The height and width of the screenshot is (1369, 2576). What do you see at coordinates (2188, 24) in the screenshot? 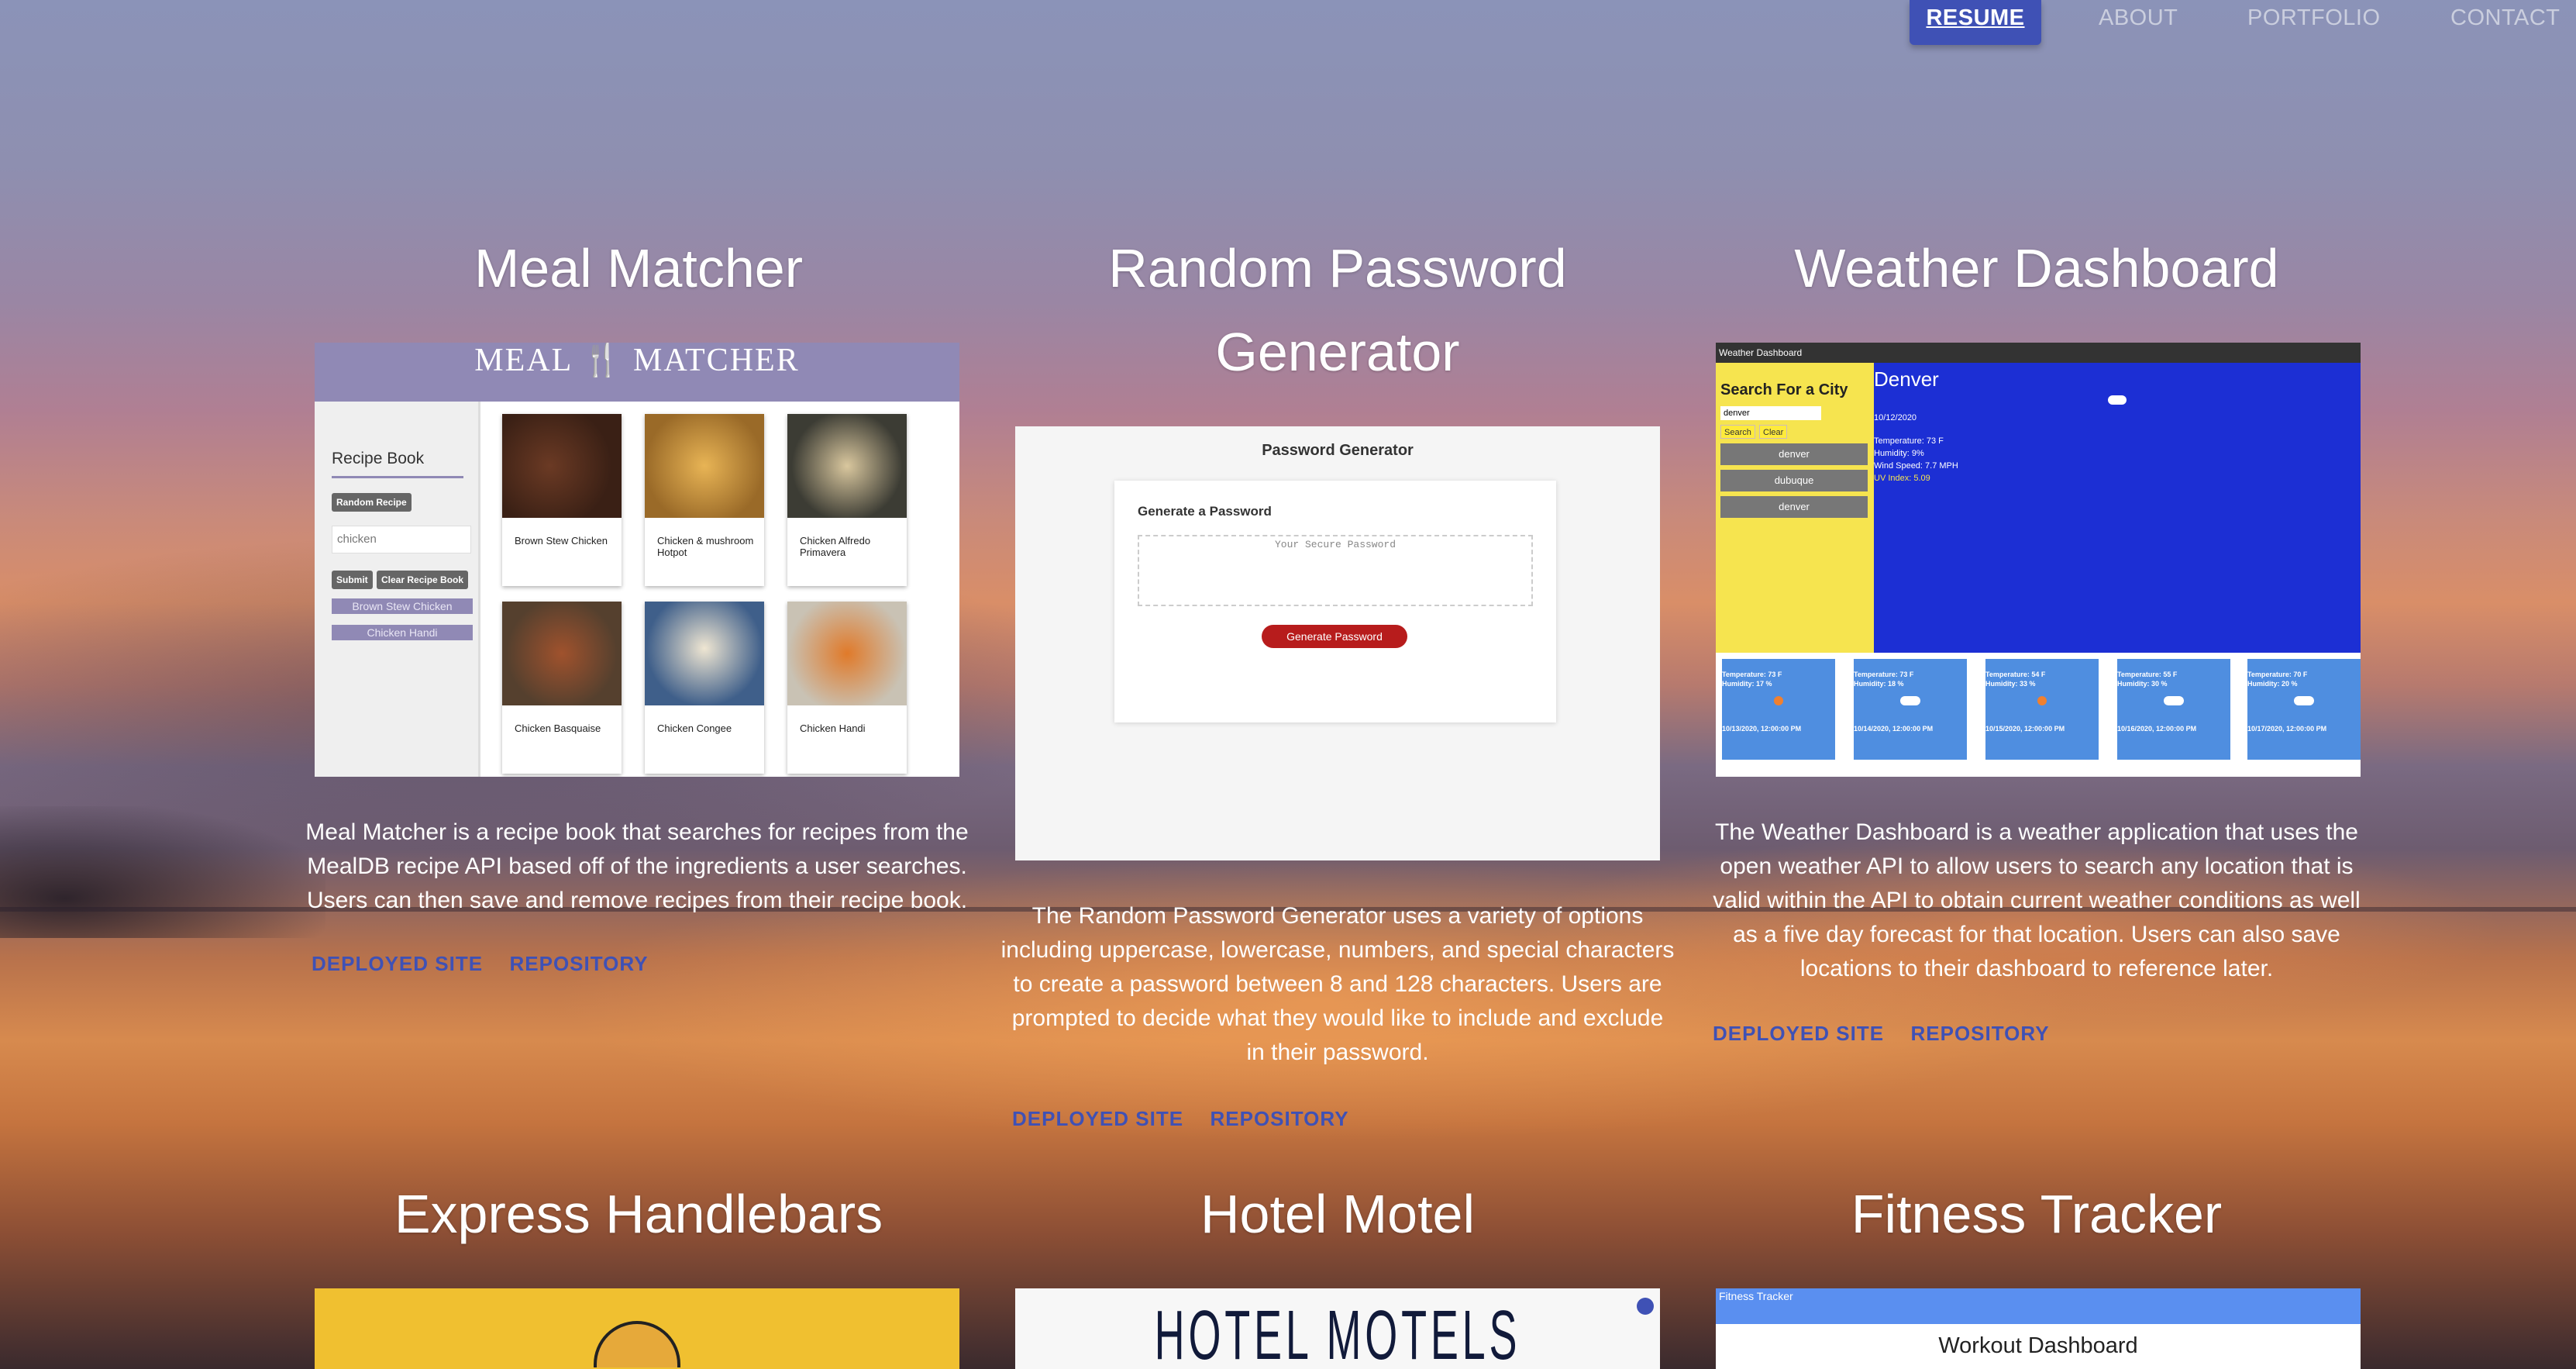
I see `top-nav: RESUME ABOUT PORTFOLIO CONTACT` at bounding box center [2188, 24].